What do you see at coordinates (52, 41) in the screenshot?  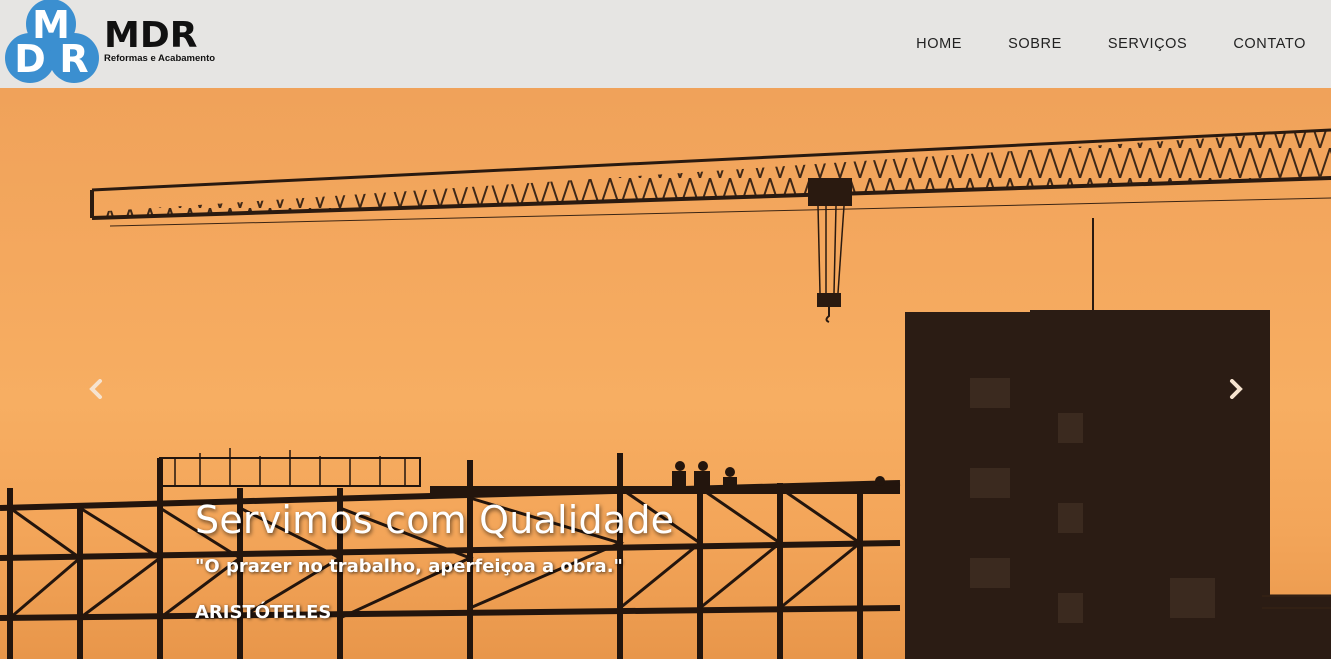 I see `logo-mark-icon: M D R` at bounding box center [52, 41].